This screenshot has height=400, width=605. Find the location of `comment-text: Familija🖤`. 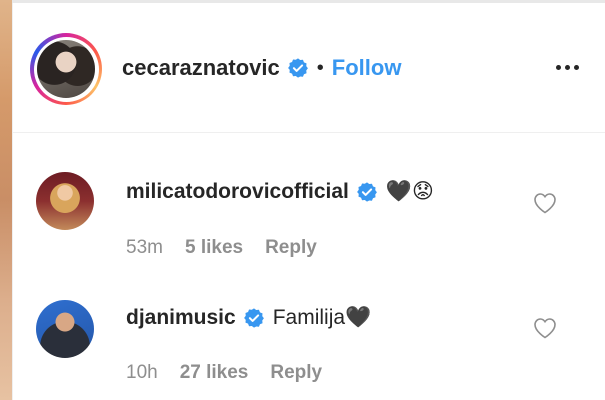

comment-text: Familija🖤 is located at coordinates (322, 317).